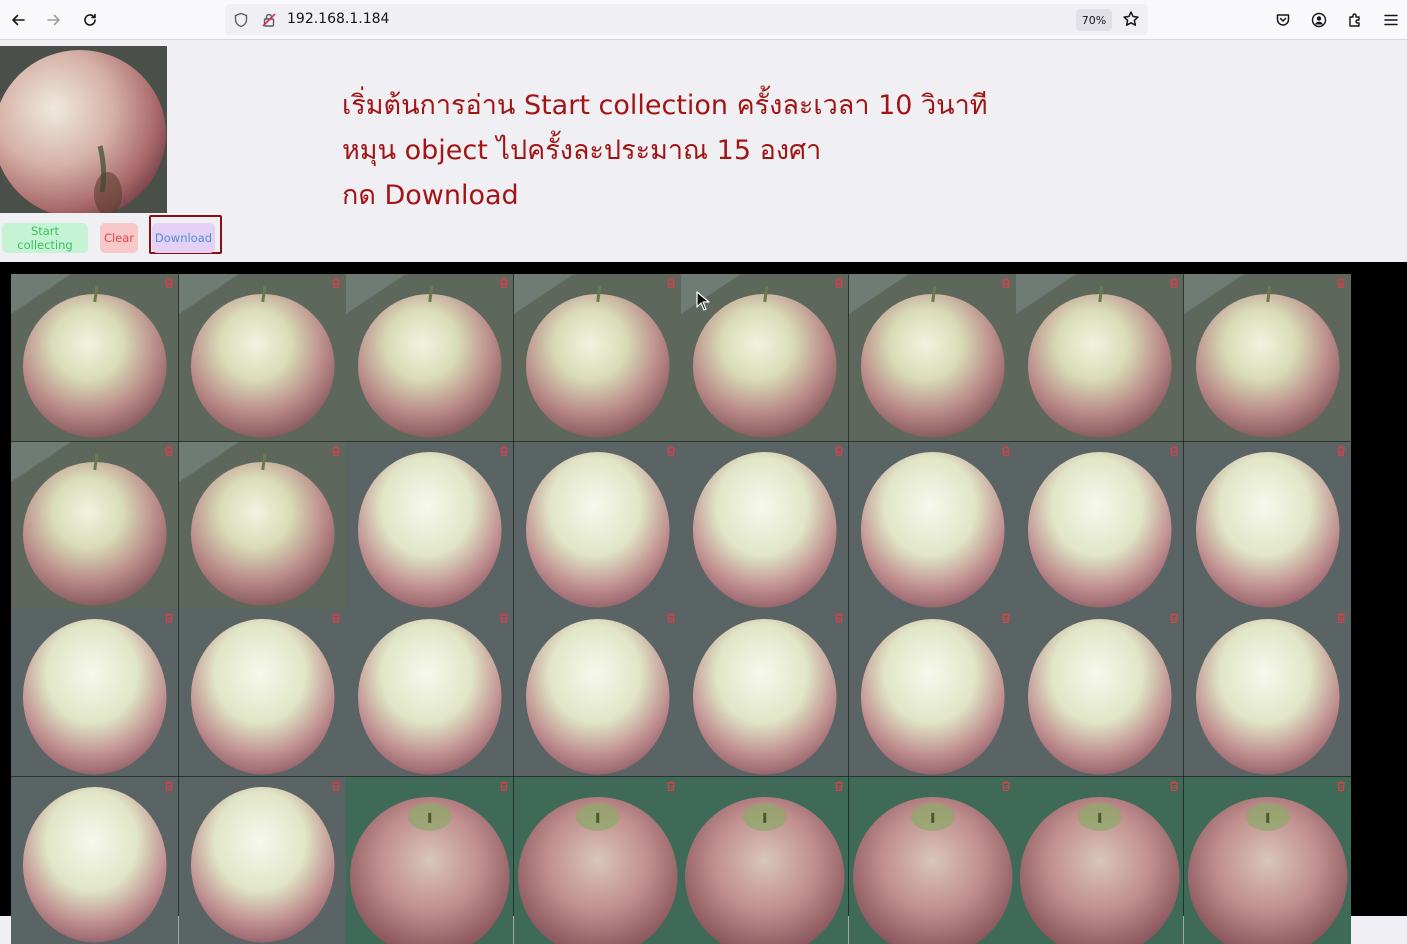 The width and height of the screenshot is (1407, 944). I want to click on extensions-icon, so click(1355, 20).